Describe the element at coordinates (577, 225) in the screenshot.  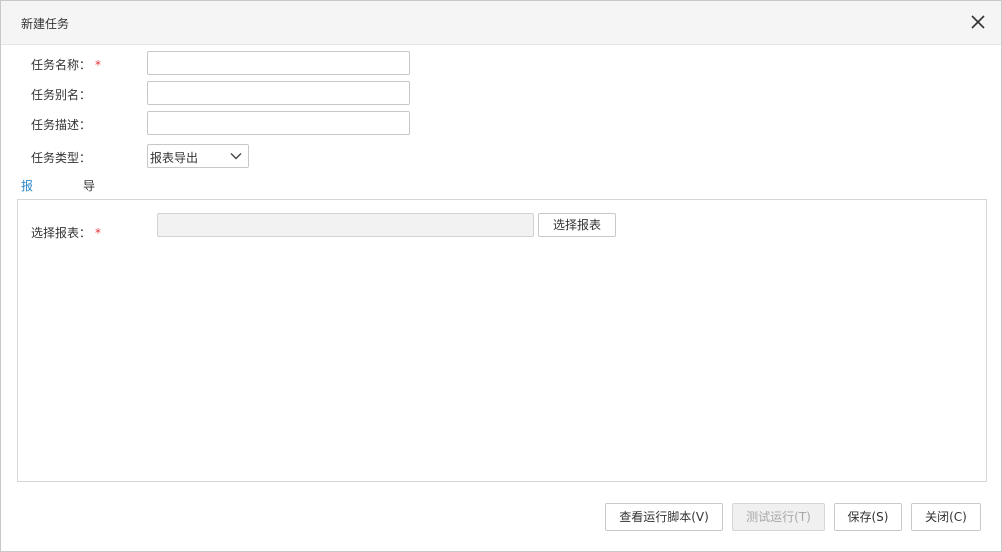
I see `choose-report-button: 选择报表` at that location.